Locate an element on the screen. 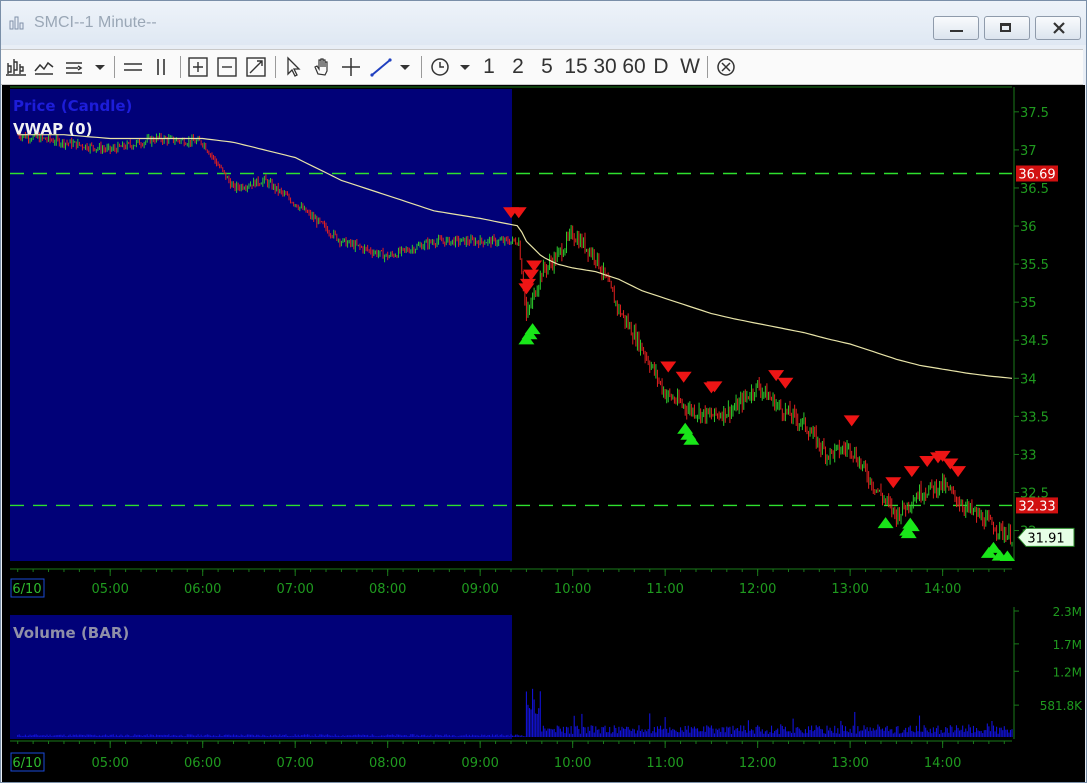 The height and width of the screenshot is (783, 1087). interval-30-button: 30 is located at coordinates (605, 67).